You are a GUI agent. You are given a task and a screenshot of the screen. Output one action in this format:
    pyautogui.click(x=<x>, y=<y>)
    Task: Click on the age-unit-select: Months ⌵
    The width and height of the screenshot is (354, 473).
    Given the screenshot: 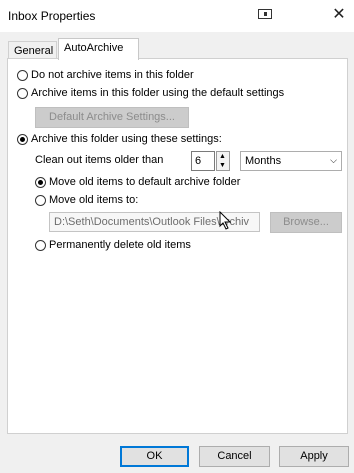 What is the action you would take?
    pyautogui.click(x=291, y=161)
    